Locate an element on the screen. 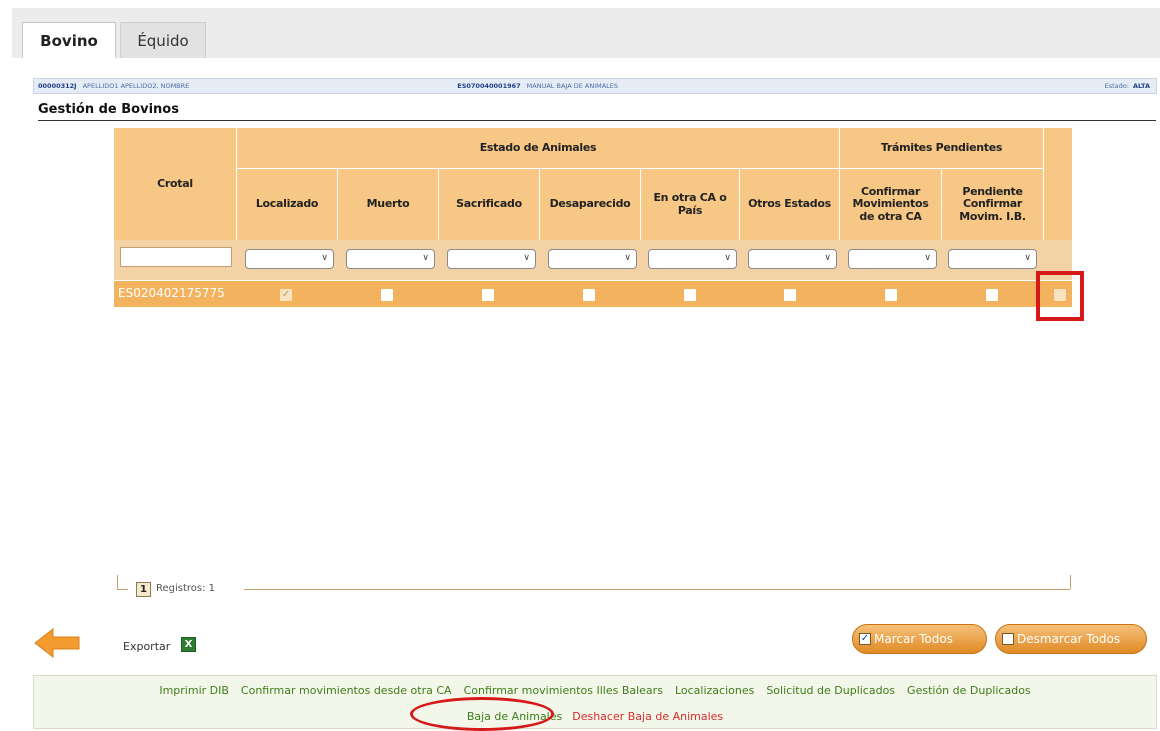 The image size is (1160, 731). section-divider is located at coordinates (597, 120).